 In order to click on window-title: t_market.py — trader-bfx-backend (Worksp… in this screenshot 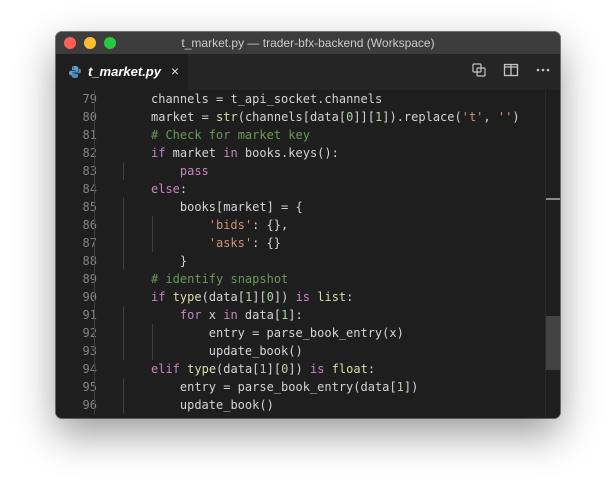, I will do `click(308, 43)`.